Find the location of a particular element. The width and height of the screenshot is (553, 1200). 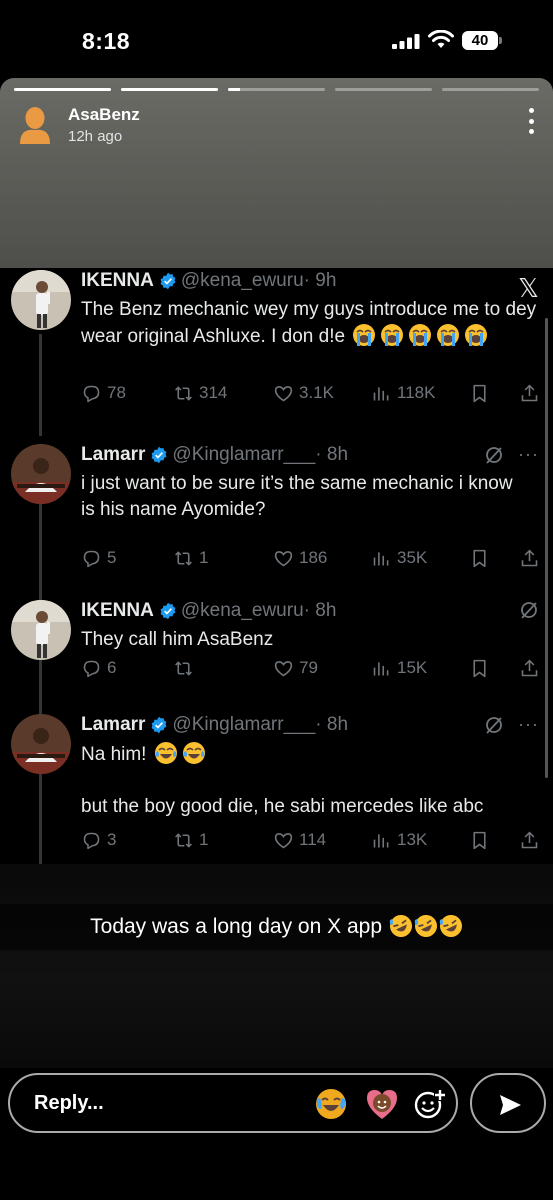

battery-indicator: 40 is located at coordinates (480, 40).